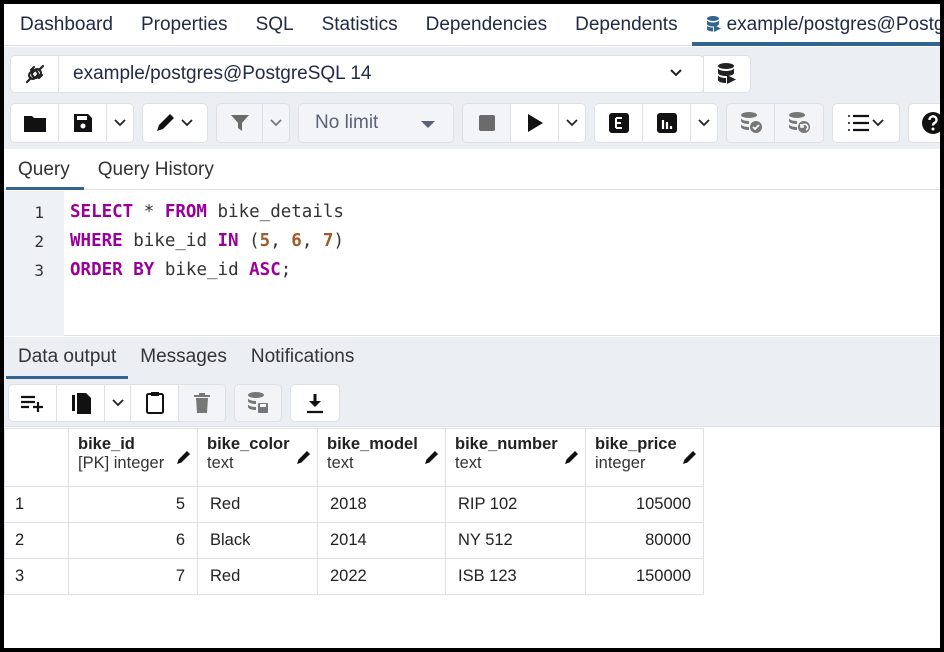 The image size is (944, 652). I want to click on trash-icon, so click(202, 403).